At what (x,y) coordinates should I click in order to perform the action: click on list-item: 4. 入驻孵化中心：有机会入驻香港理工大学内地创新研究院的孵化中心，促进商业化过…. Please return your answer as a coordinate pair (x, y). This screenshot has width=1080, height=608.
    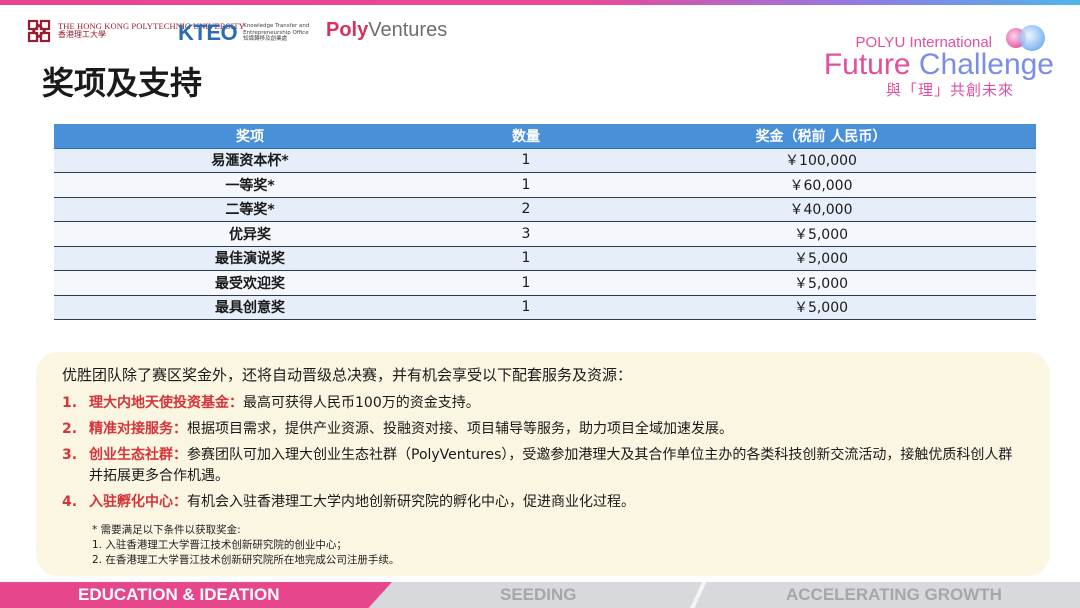
    Looking at the image, I should click on (543, 502).